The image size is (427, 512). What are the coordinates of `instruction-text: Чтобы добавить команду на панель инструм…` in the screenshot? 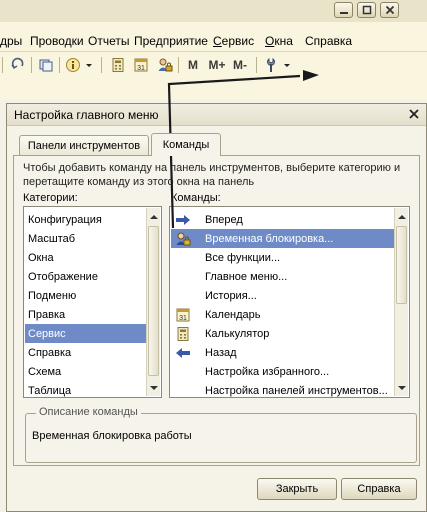 It's located at (212, 175).